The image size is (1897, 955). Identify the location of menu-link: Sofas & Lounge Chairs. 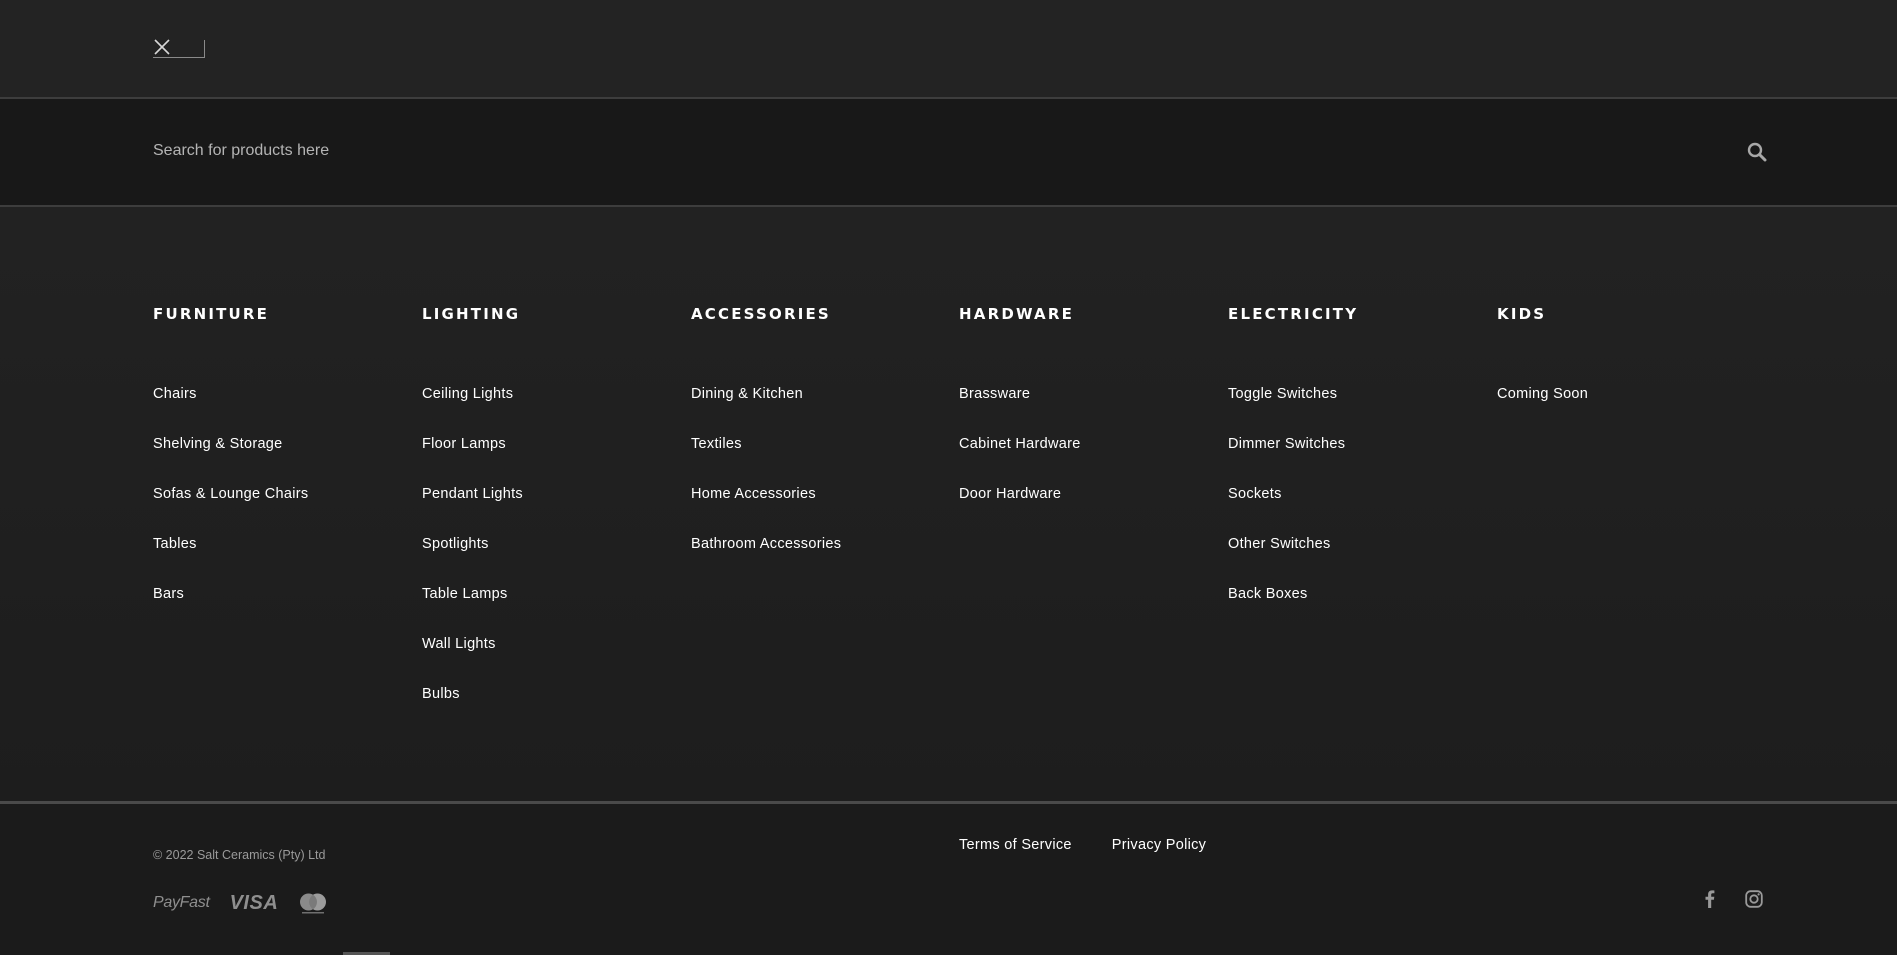
(283, 509).